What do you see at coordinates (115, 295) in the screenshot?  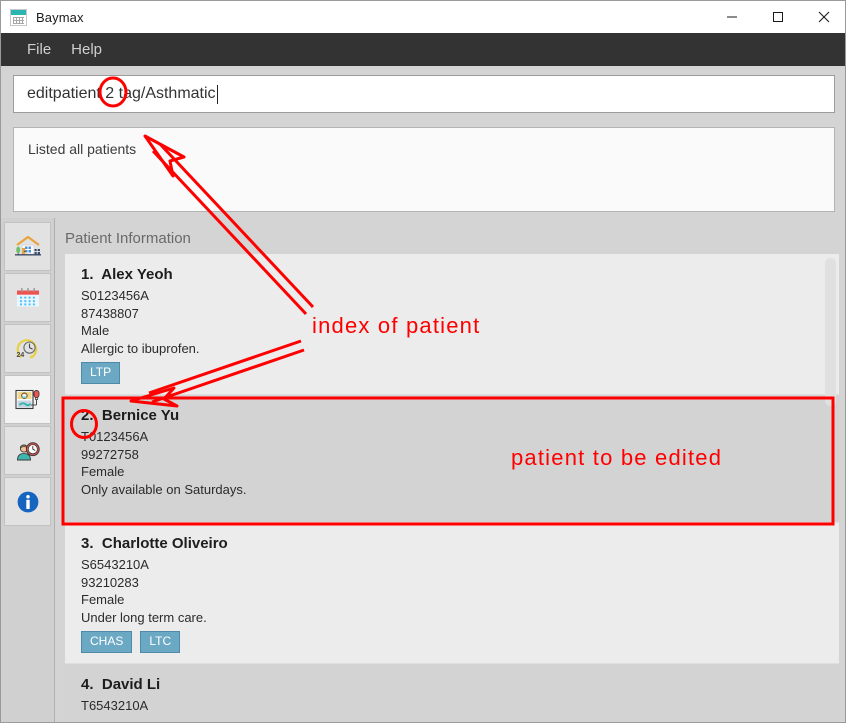 I see `patient-nric: S0123456A` at bounding box center [115, 295].